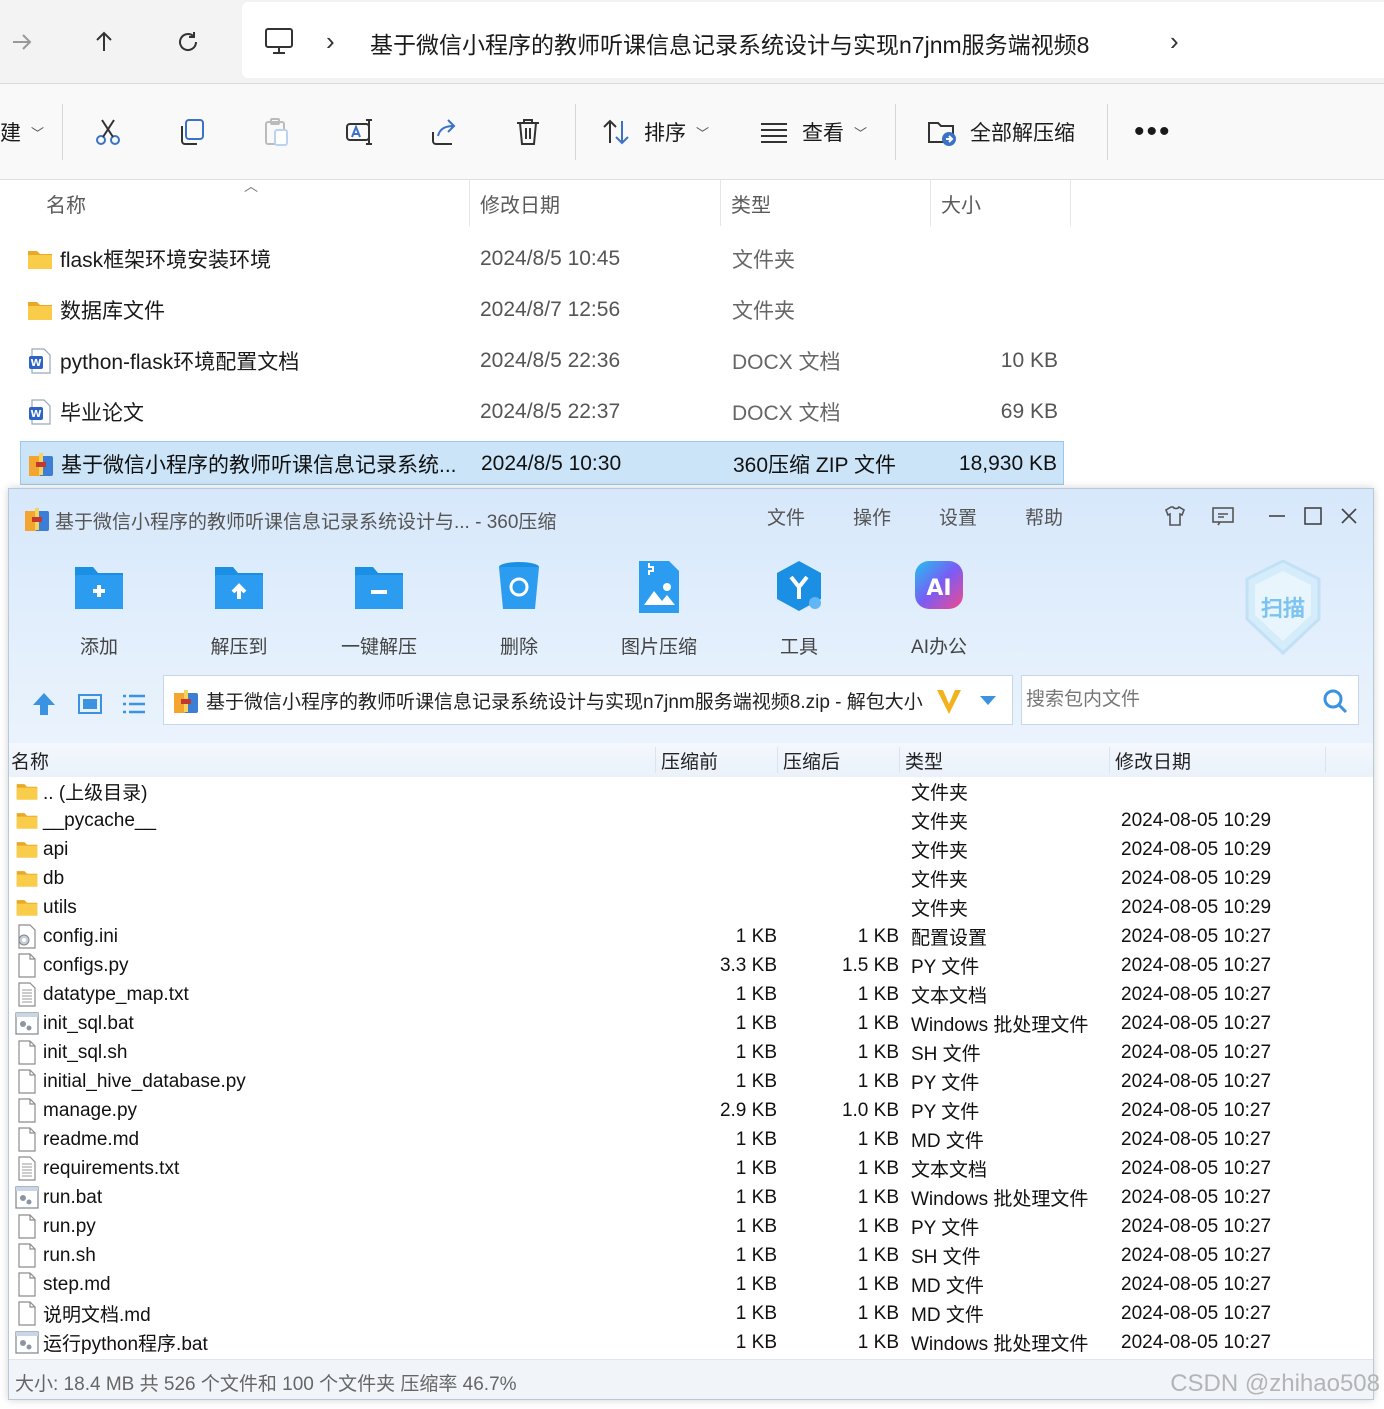 The width and height of the screenshot is (1384, 1409). Describe the element at coordinates (654, 132) in the screenshot. I see `sort-button: 排序 ﹀` at that location.